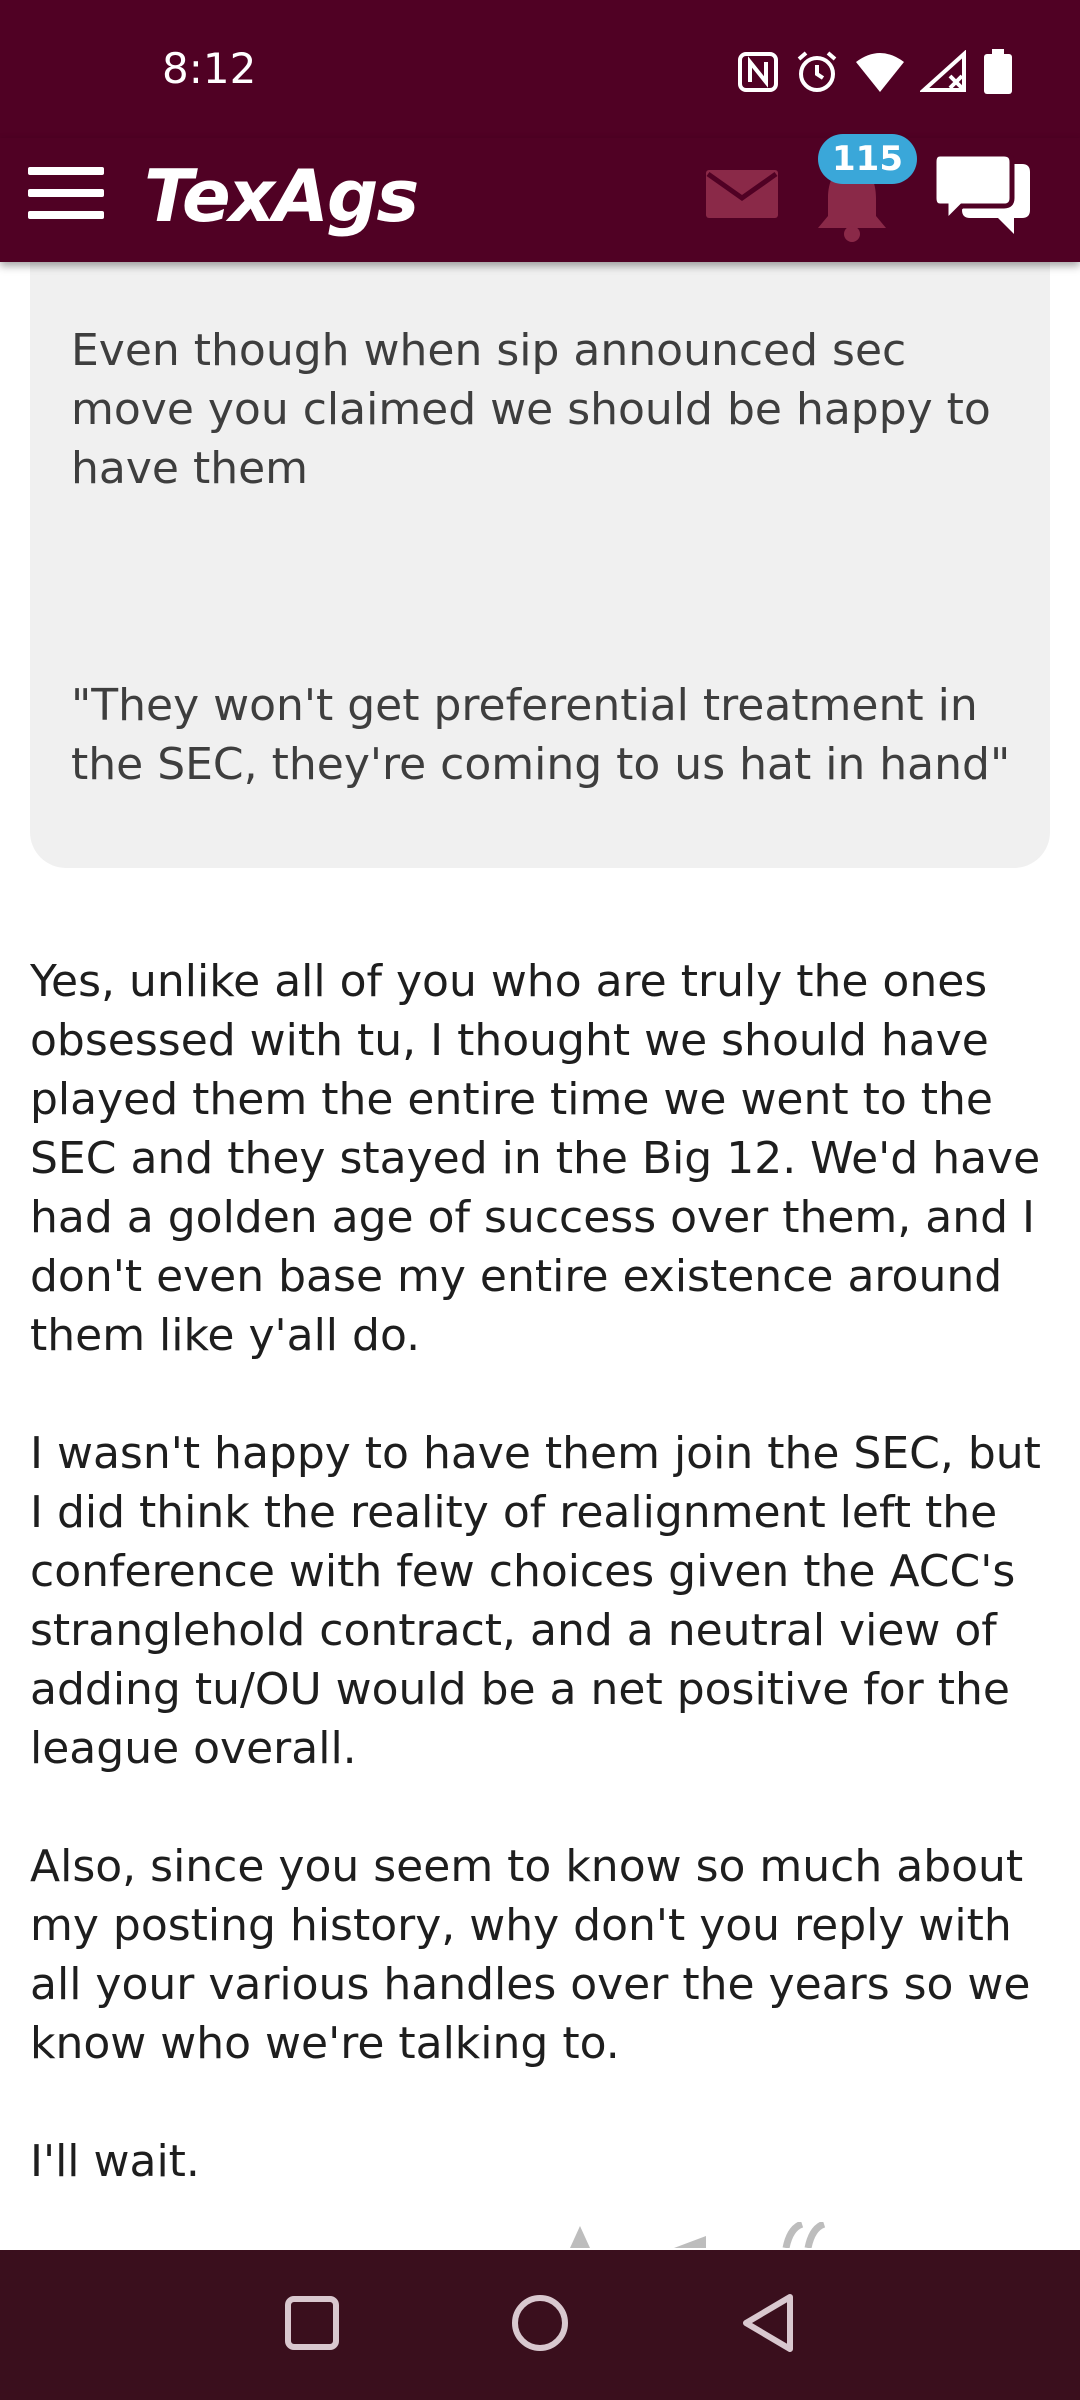 This screenshot has height=2400, width=1080. Describe the element at coordinates (817, 72) in the screenshot. I see `alarm-icon` at that location.